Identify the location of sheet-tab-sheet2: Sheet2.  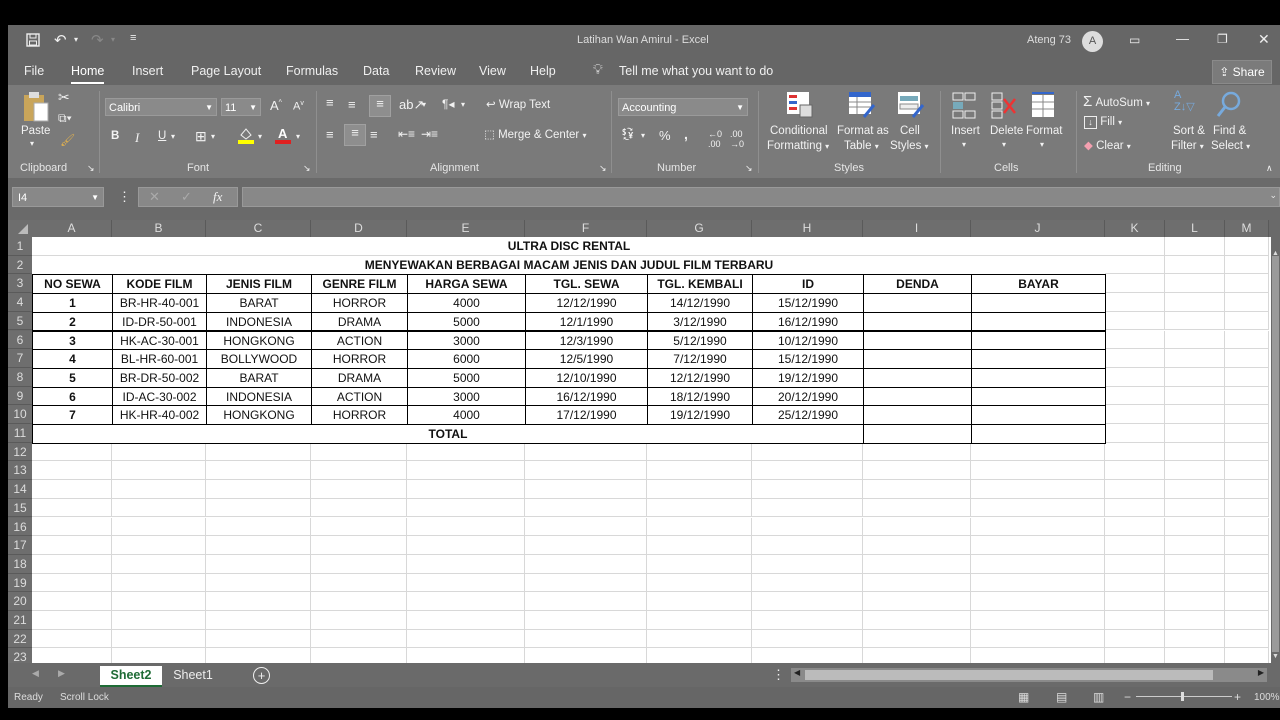
(131, 676).